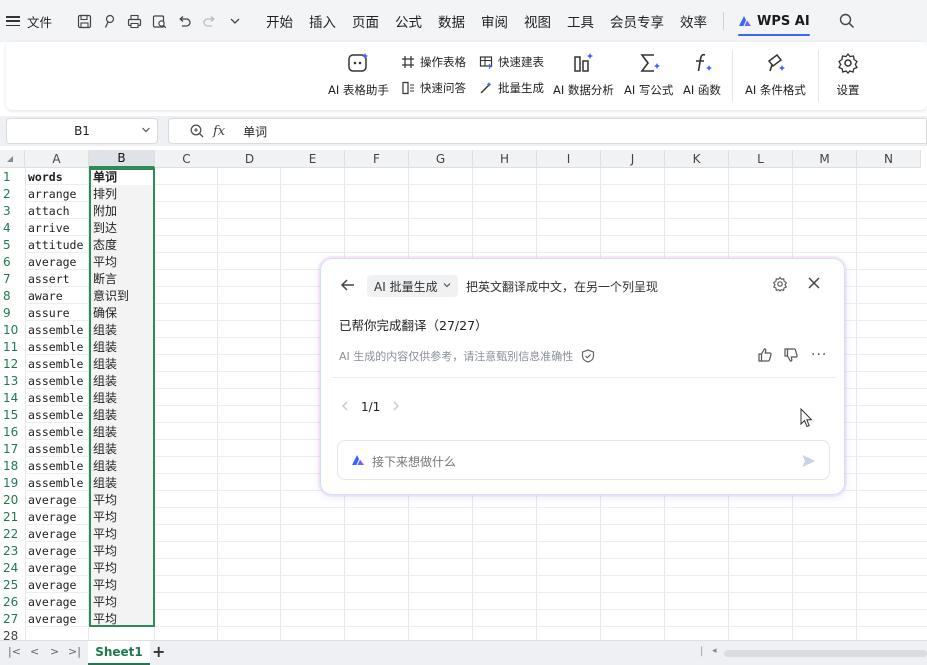 This screenshot has height=665, width=927. I want to click on horizontal-scrollbar: | ◂, so click(813, 651).